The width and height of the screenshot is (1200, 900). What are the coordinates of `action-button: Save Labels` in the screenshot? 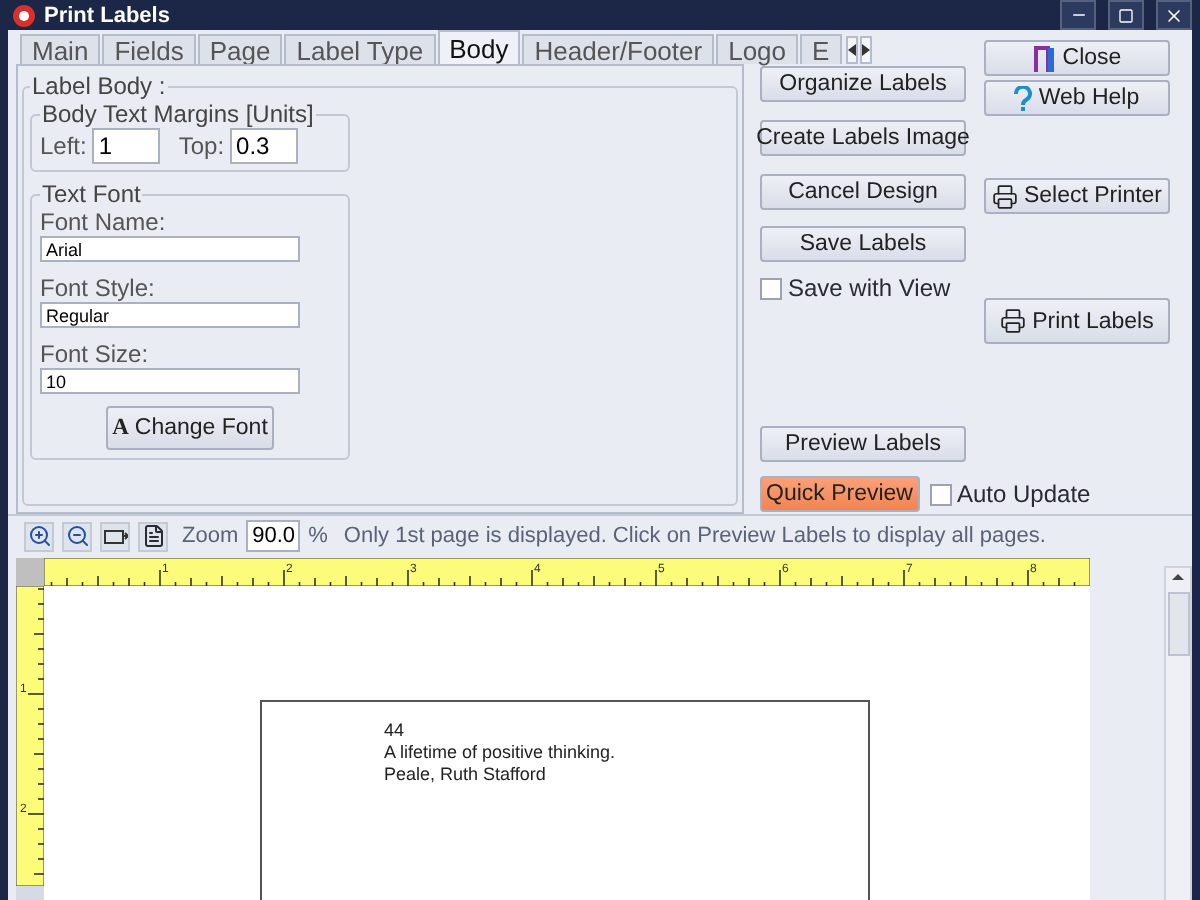 It's located at (863, 244).